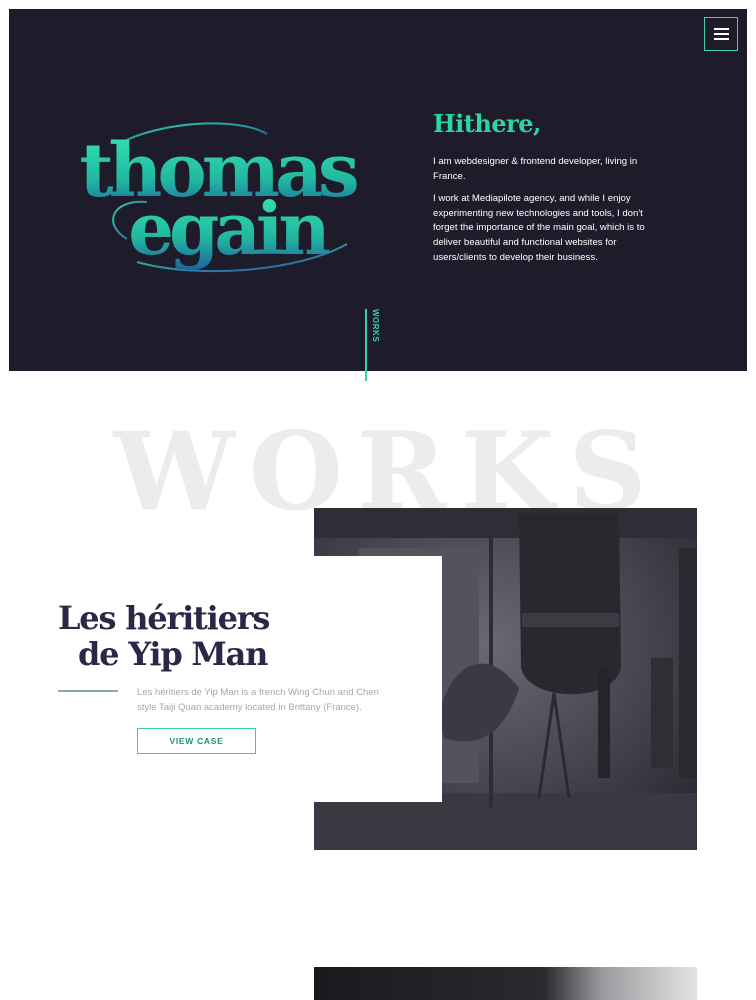  What do you see at coordinates (173, 654) in the screenshot?
I see `project-title-line-2: de Yip Man` at bounding box center [173, 654].